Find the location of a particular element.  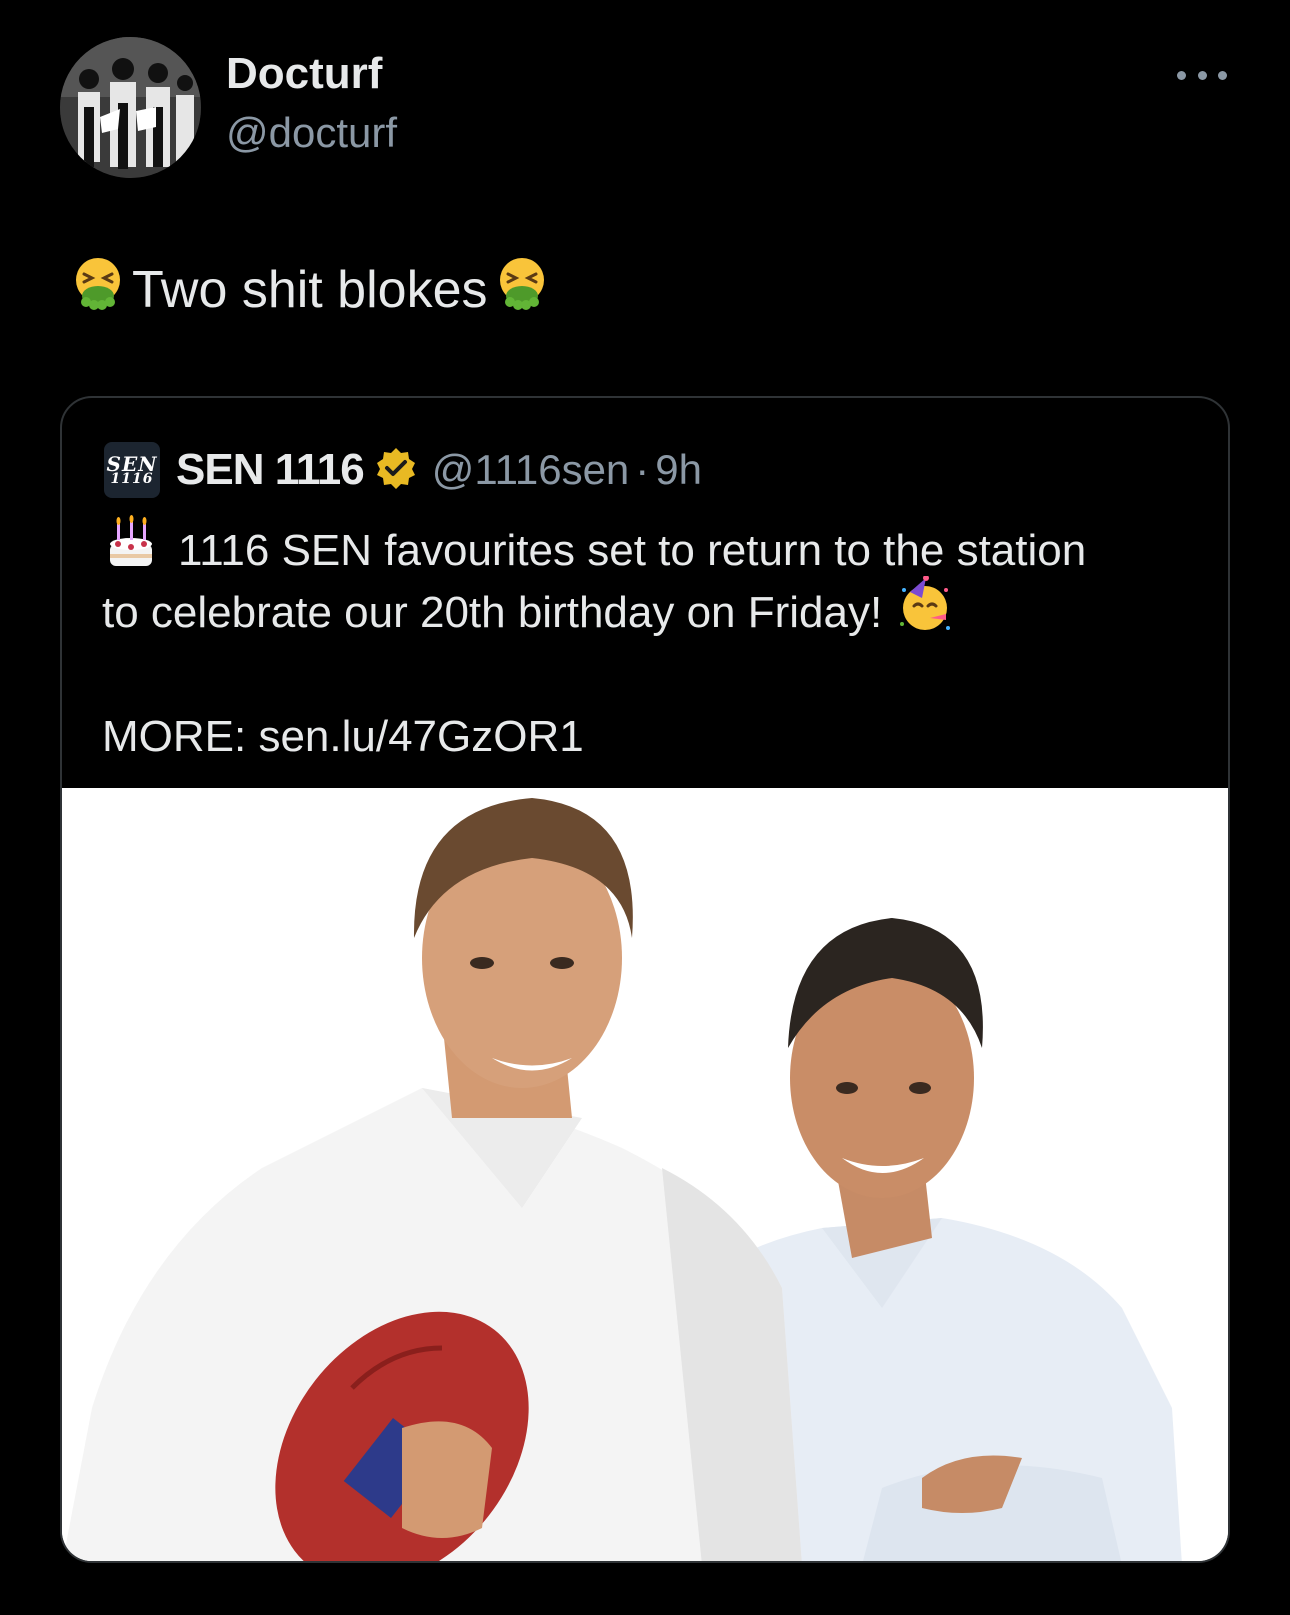

author-display-name: Docturf is located at coordinates (304, 73).